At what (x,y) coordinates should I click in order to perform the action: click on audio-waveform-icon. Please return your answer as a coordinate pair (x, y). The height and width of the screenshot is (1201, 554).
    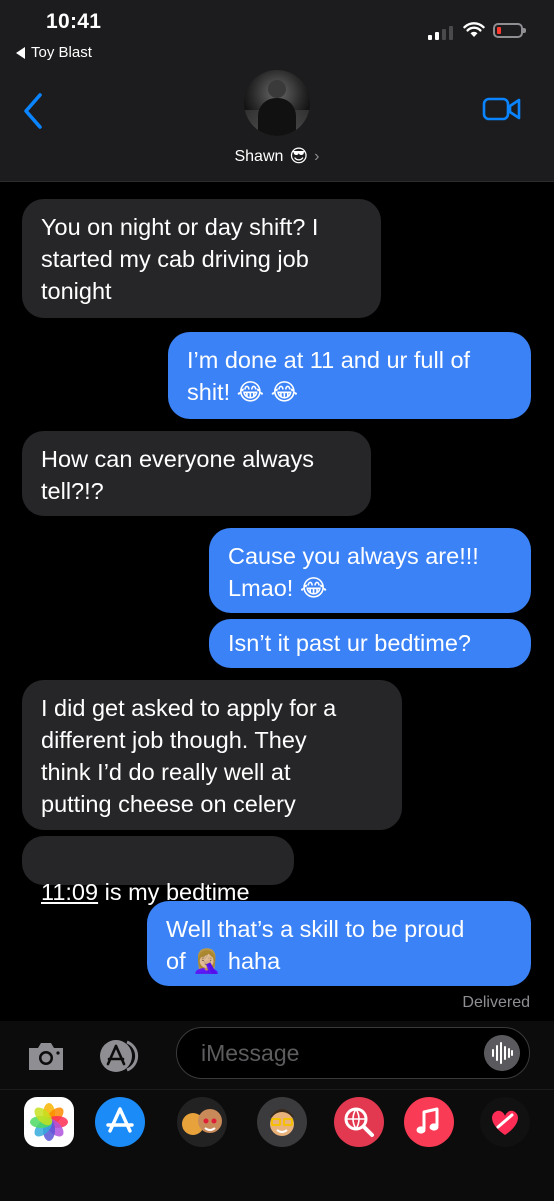
    Looking at the image, I should click on (502, 1053).